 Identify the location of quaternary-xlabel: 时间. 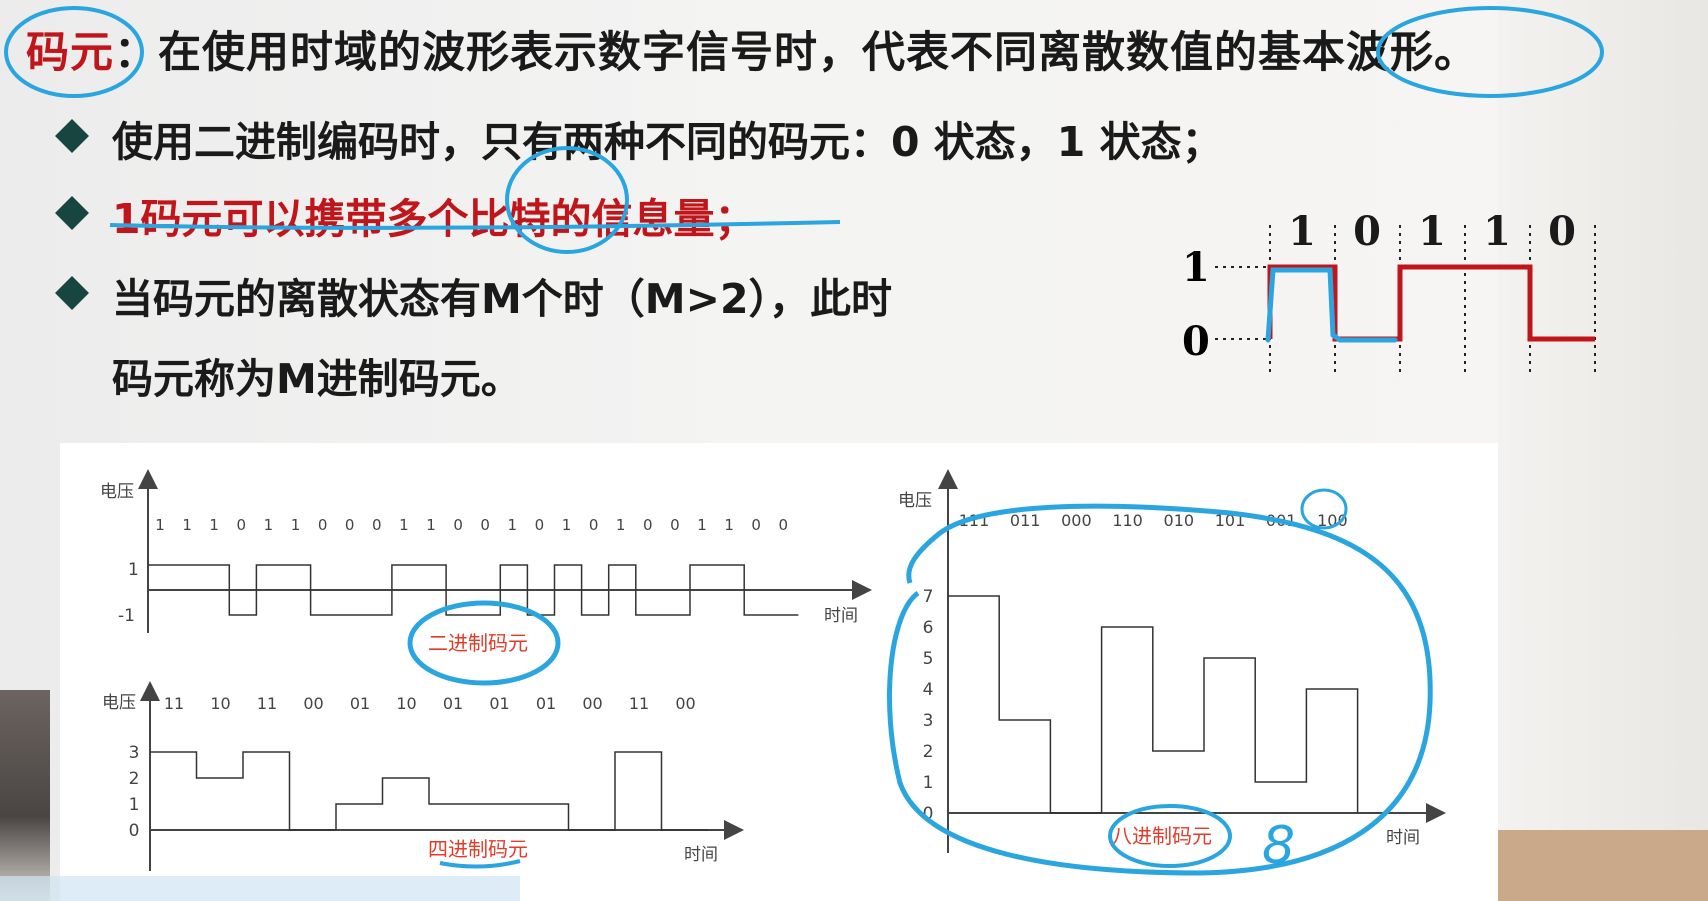
(701, 855).